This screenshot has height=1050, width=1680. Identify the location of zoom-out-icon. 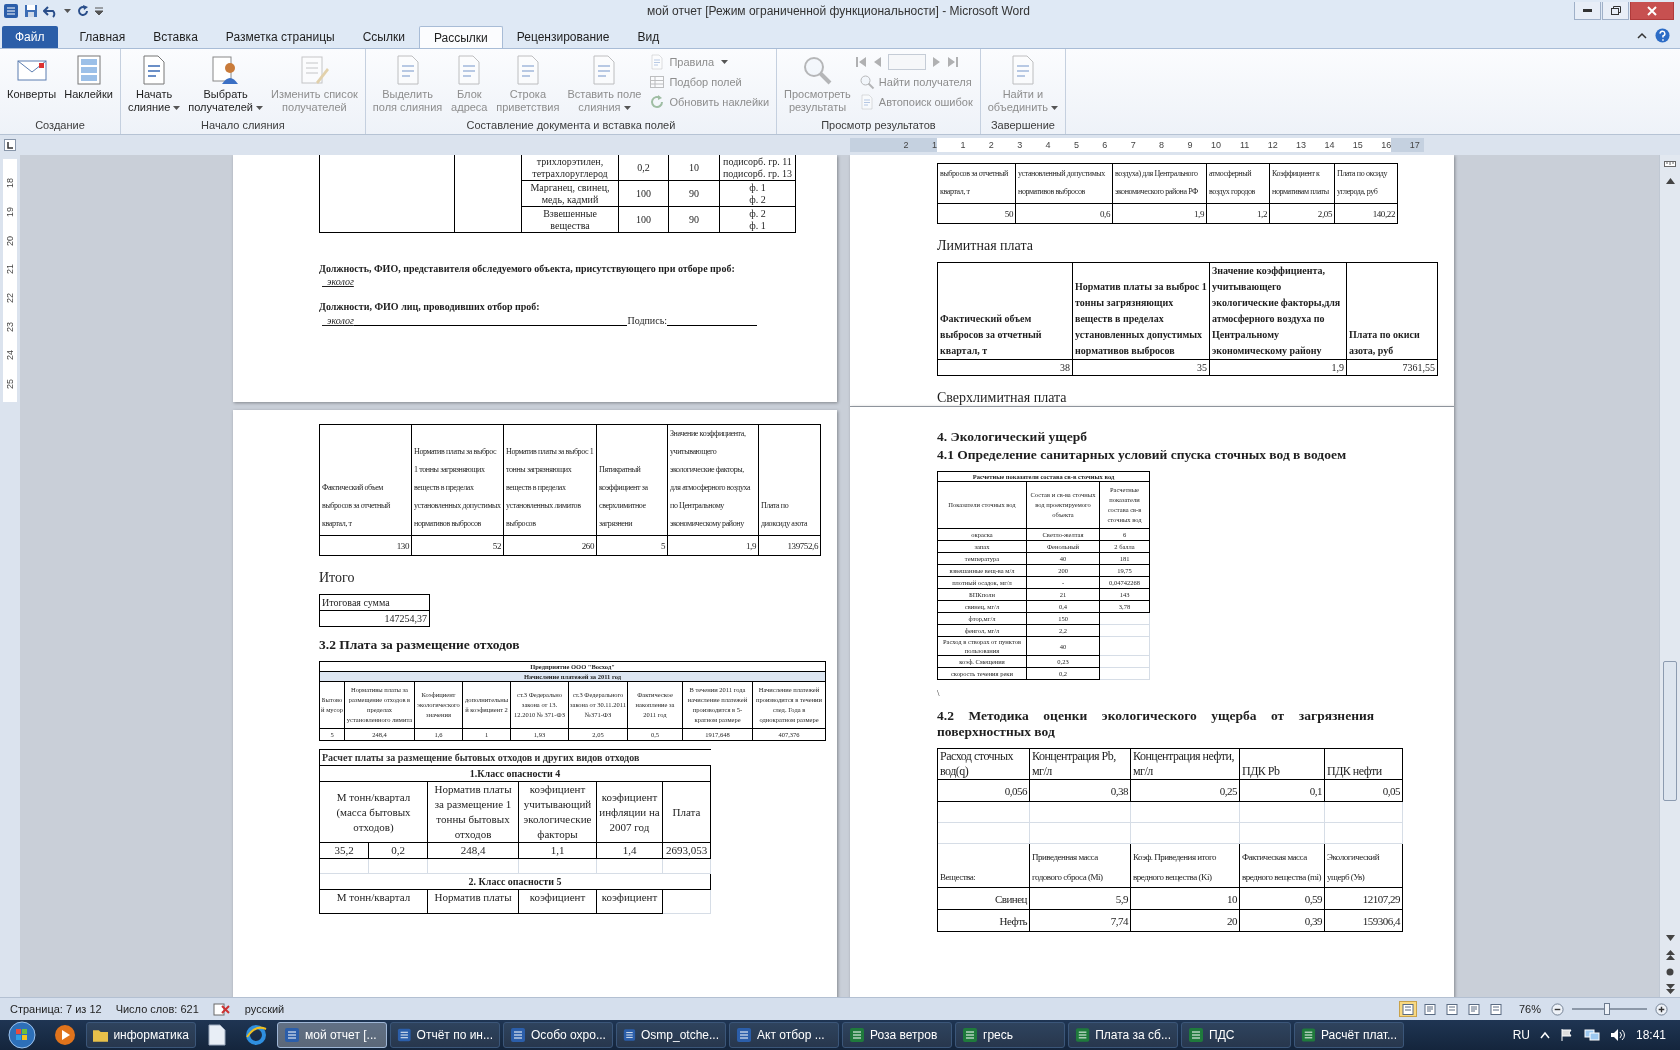
(1557, 1009).